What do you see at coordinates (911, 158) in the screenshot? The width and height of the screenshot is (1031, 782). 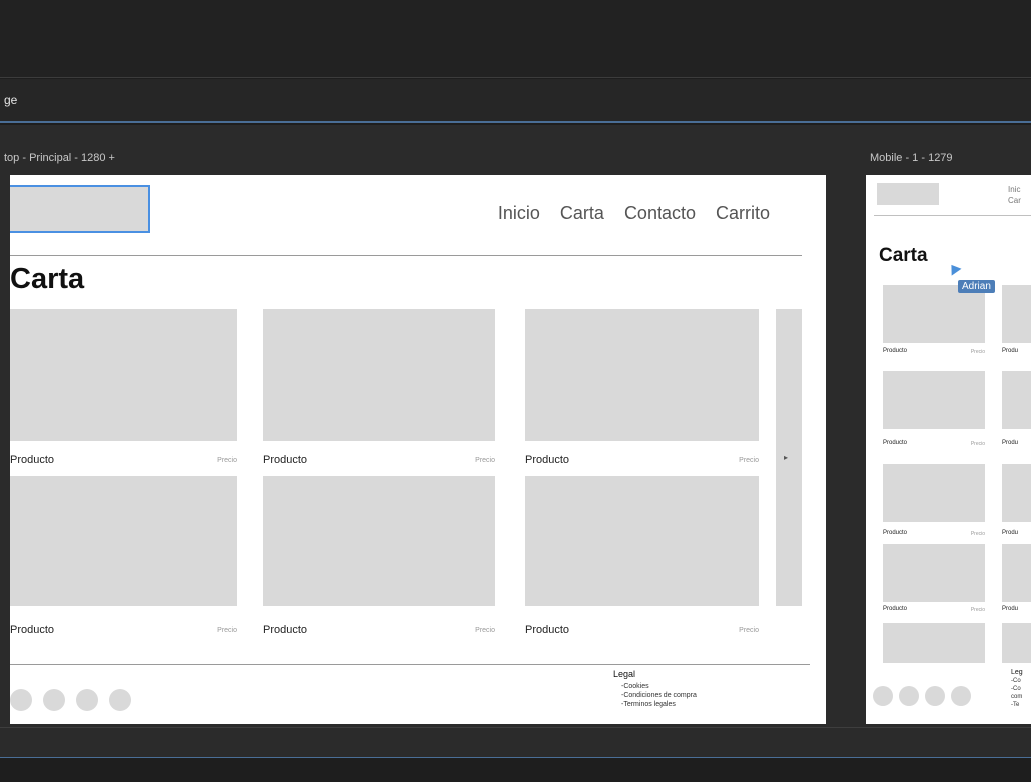 I see `mobile-artboard-title: Mobile - 1 - 1279` at bounding box center [911, 158].